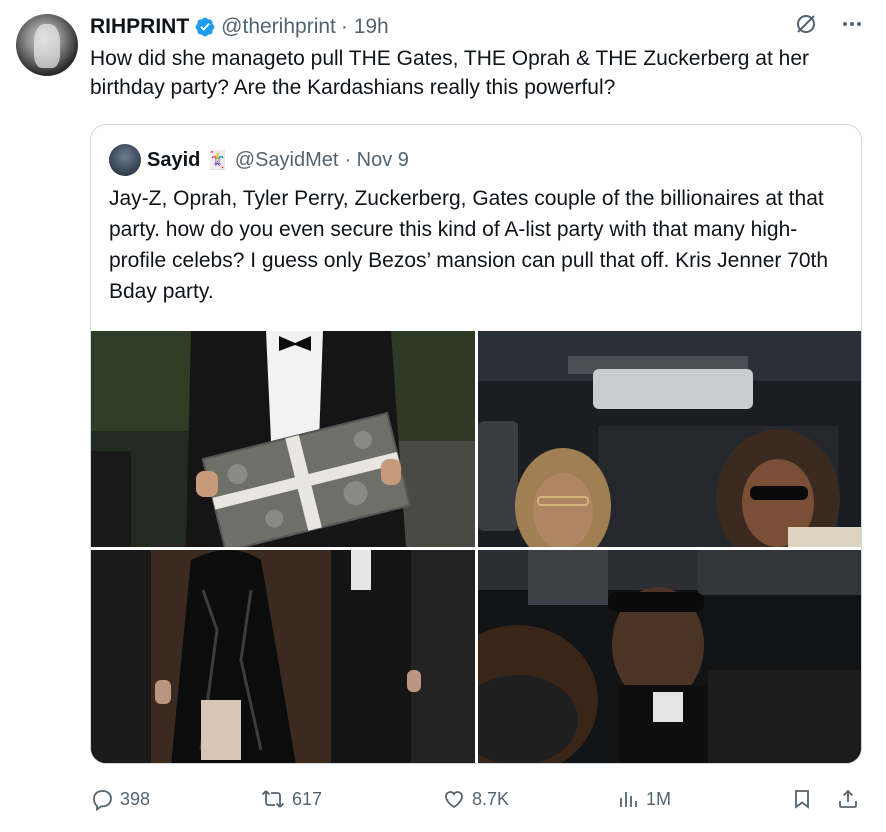  I want to click on verified-badge-icon, so click(205, 27).